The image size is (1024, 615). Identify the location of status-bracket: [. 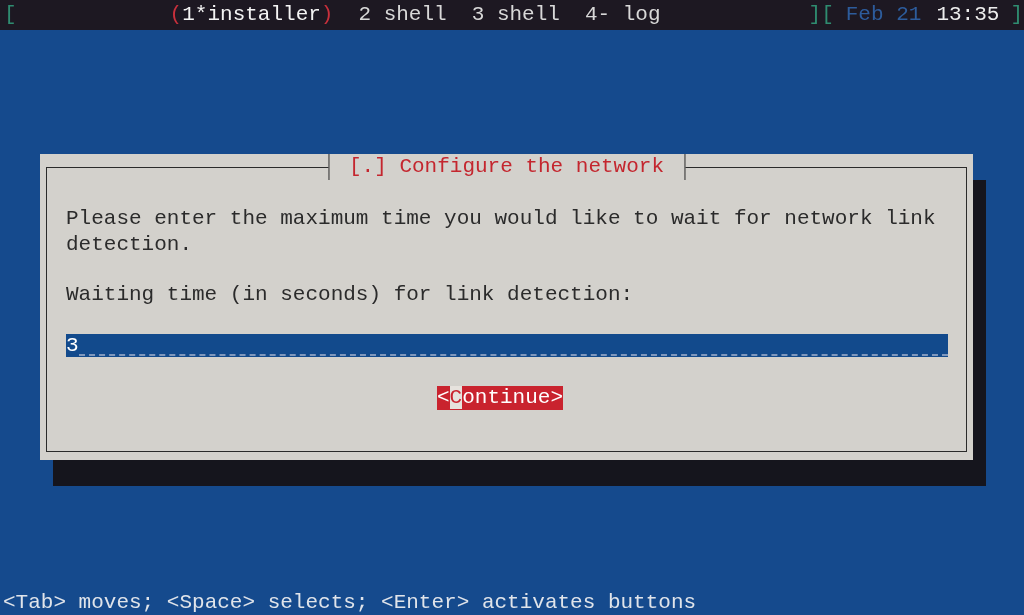
(10, 15).